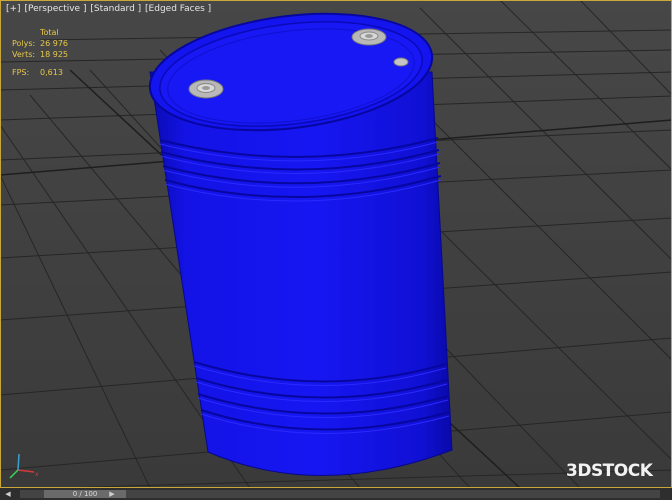  Describe the element at coordinates (178, 9) in the screenshot. I see `viewport-menu-edged-faces: [Edged Faces ]` at that location.